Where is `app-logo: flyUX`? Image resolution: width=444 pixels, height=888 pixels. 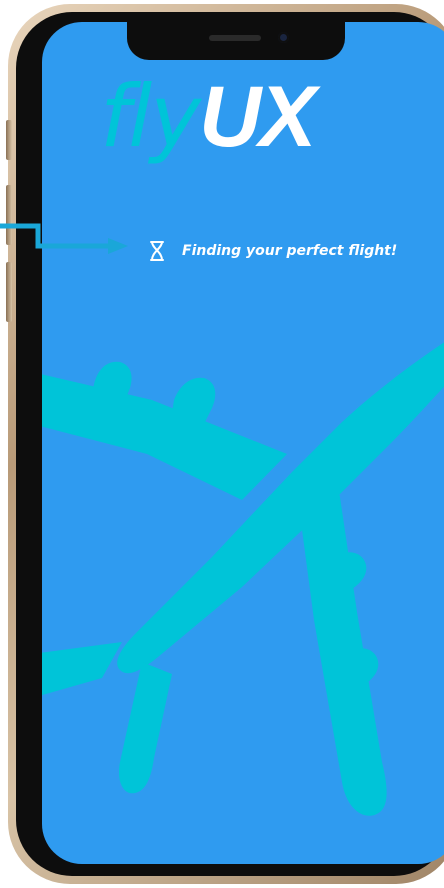
app-logo: flyUX is located at coordinates (208, 117).